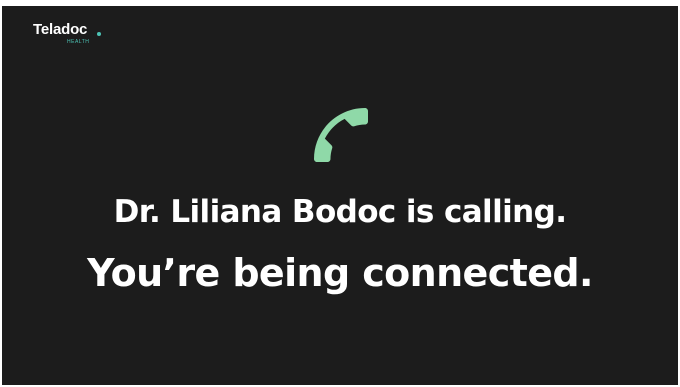 This screenshot has height=387, width=680. Describe the element at coordinates (60, 29) in the screenshot. I see `logo-wordmark: Teladoc` at that location.